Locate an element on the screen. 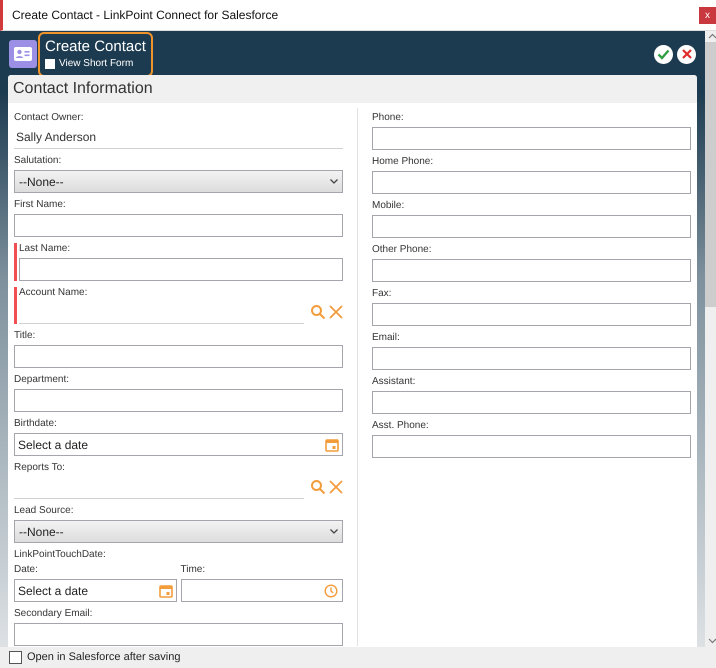 Image resolution: width=716 pixels, height=668 pixels. close-button: x is located at coordinates (707, 15).